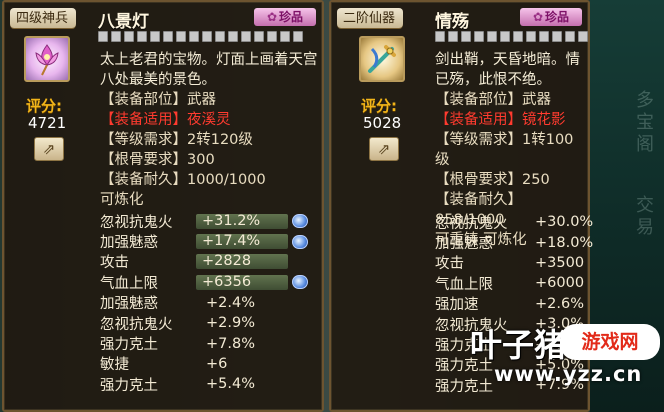  I want to click on watermark-badge: 游戏网, so click(610, 342).